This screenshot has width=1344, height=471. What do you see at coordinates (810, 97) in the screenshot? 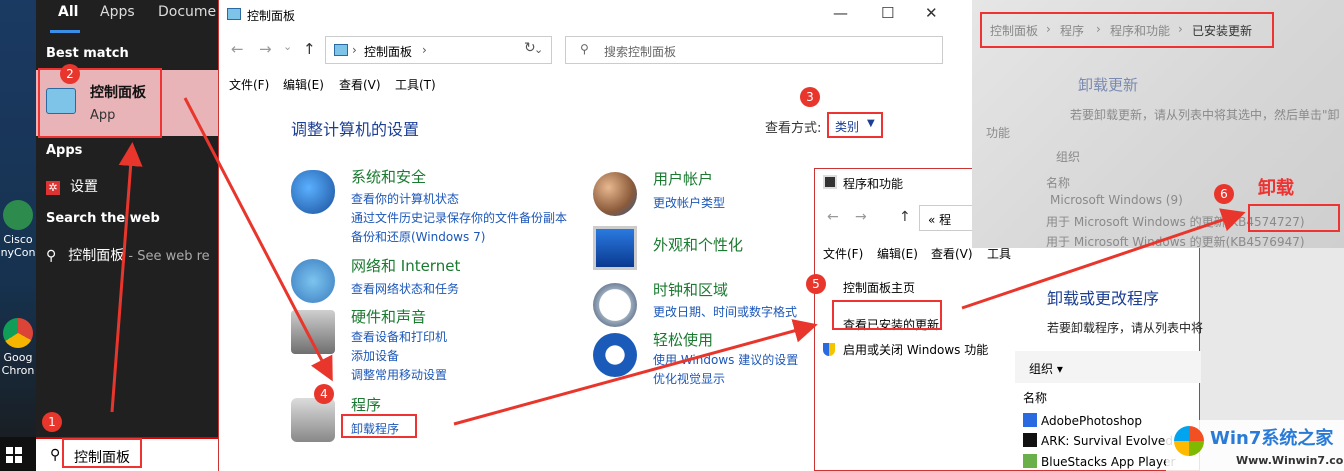
I see `step-marker-3: 3` at bounding box center [810, 97].